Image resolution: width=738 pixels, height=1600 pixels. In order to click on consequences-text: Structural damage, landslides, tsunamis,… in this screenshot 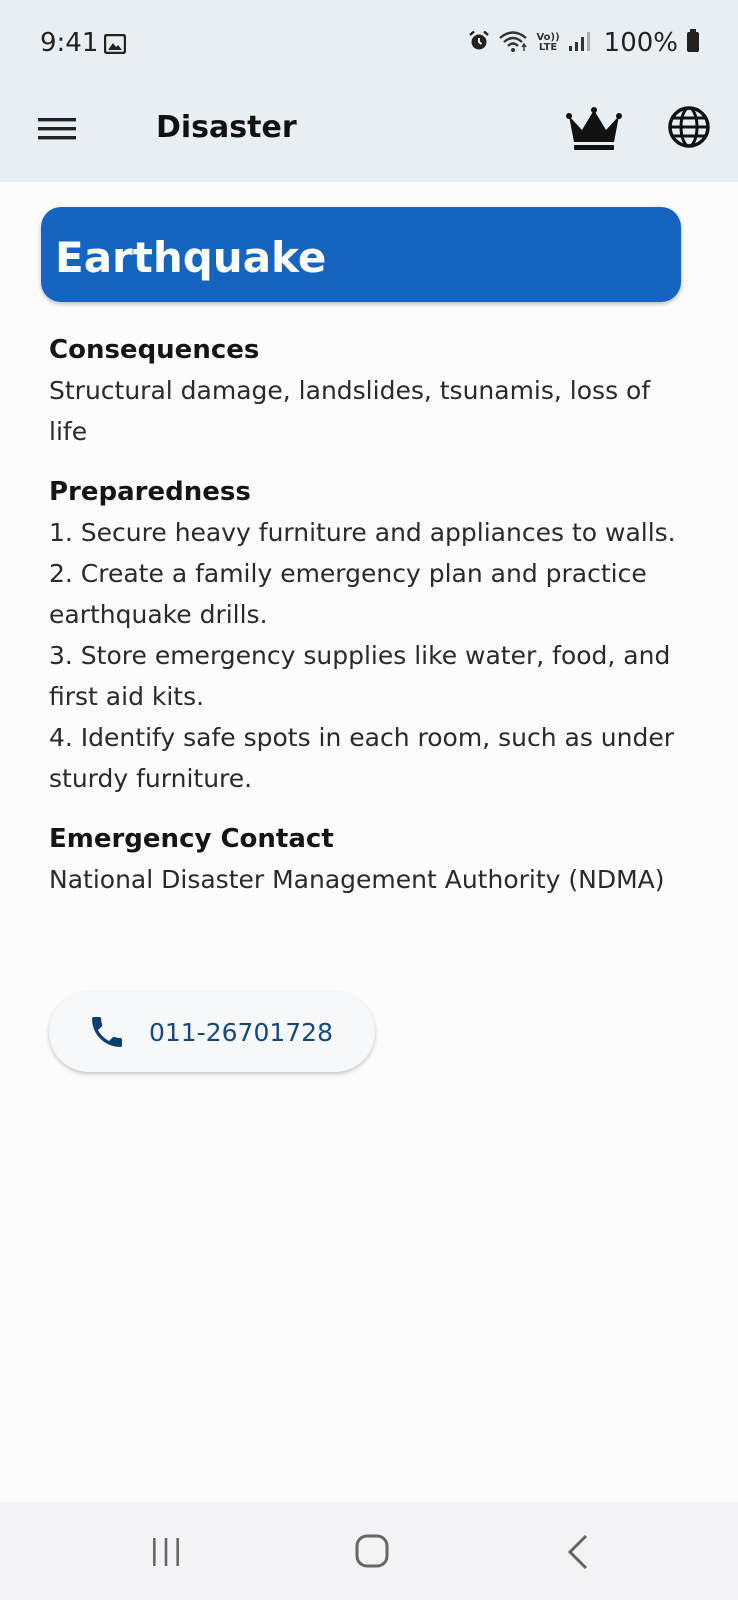, I will do `click(350, 411)`.